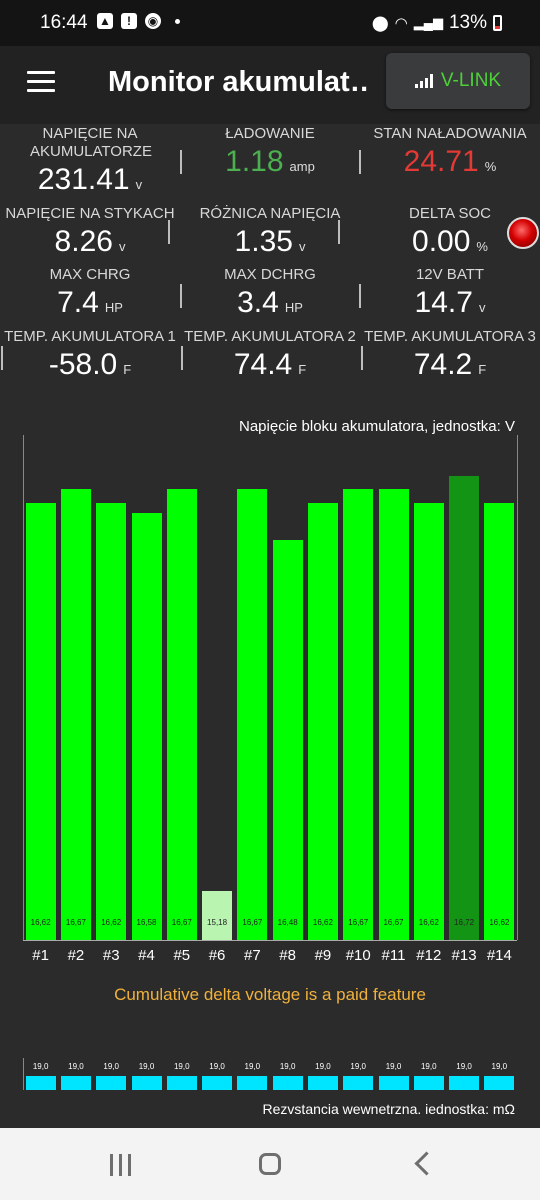 The height and width of the screenshot is (1200, 540). Describe the element at coordinates (270, 213) in the screenshot. I see `metric-label: RÓŻNICA NAPIĘCIA` at that location.